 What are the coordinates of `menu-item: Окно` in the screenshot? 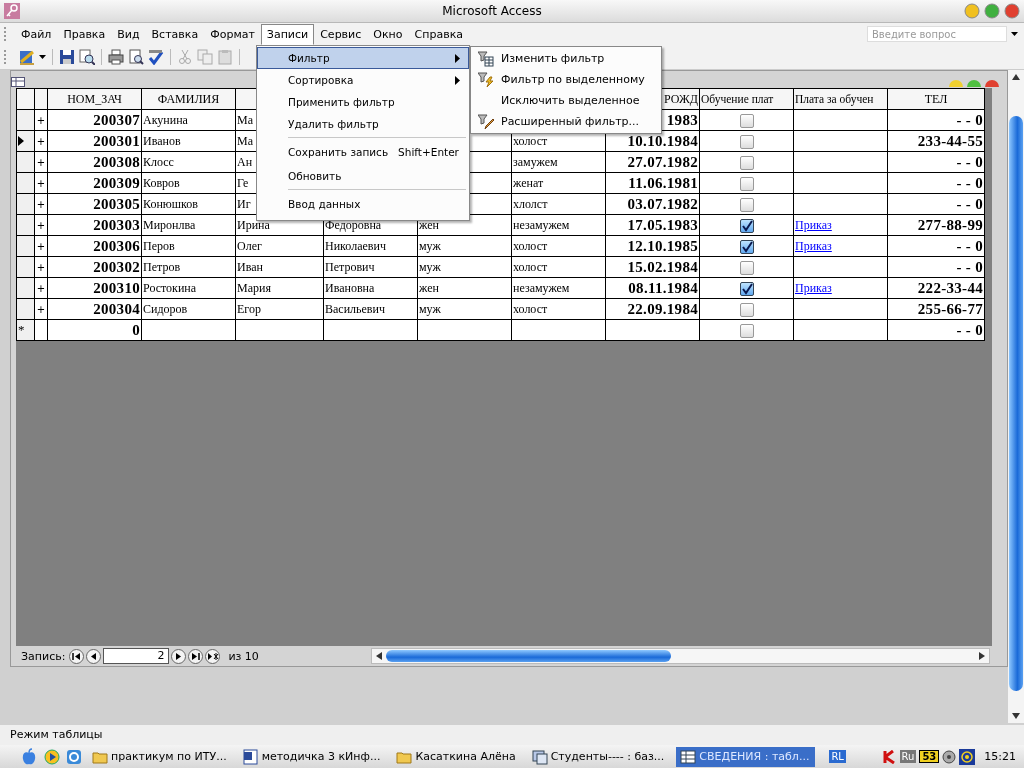 It's located at (388, 34).